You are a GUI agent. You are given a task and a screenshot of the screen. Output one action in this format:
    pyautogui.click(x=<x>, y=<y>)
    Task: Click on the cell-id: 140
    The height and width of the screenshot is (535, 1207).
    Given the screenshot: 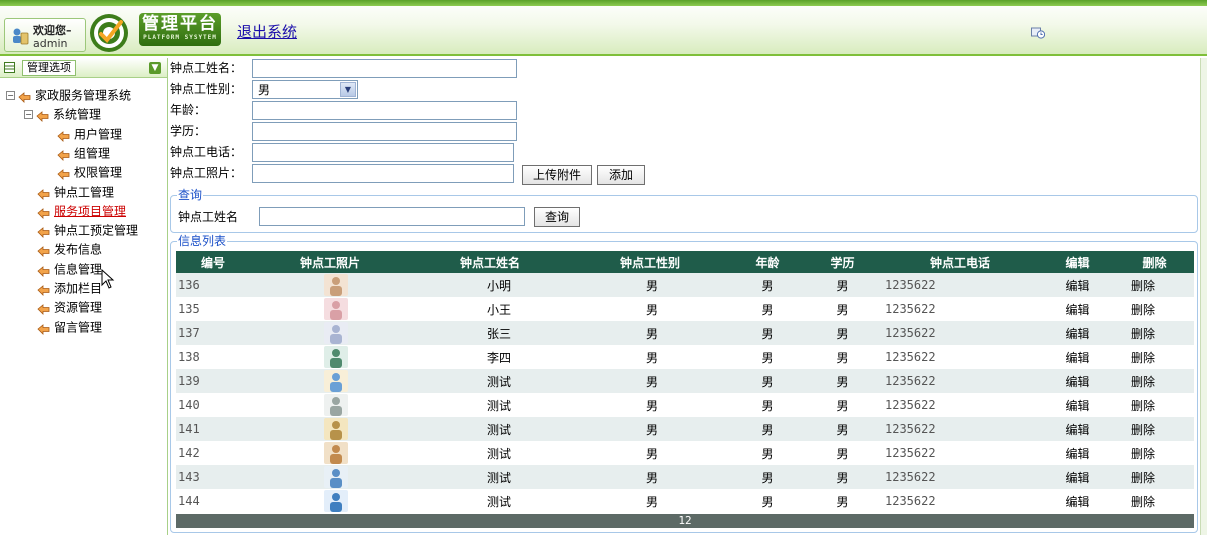 What is the action you would take?
    pyautogui.click(x=213, y=405)
    